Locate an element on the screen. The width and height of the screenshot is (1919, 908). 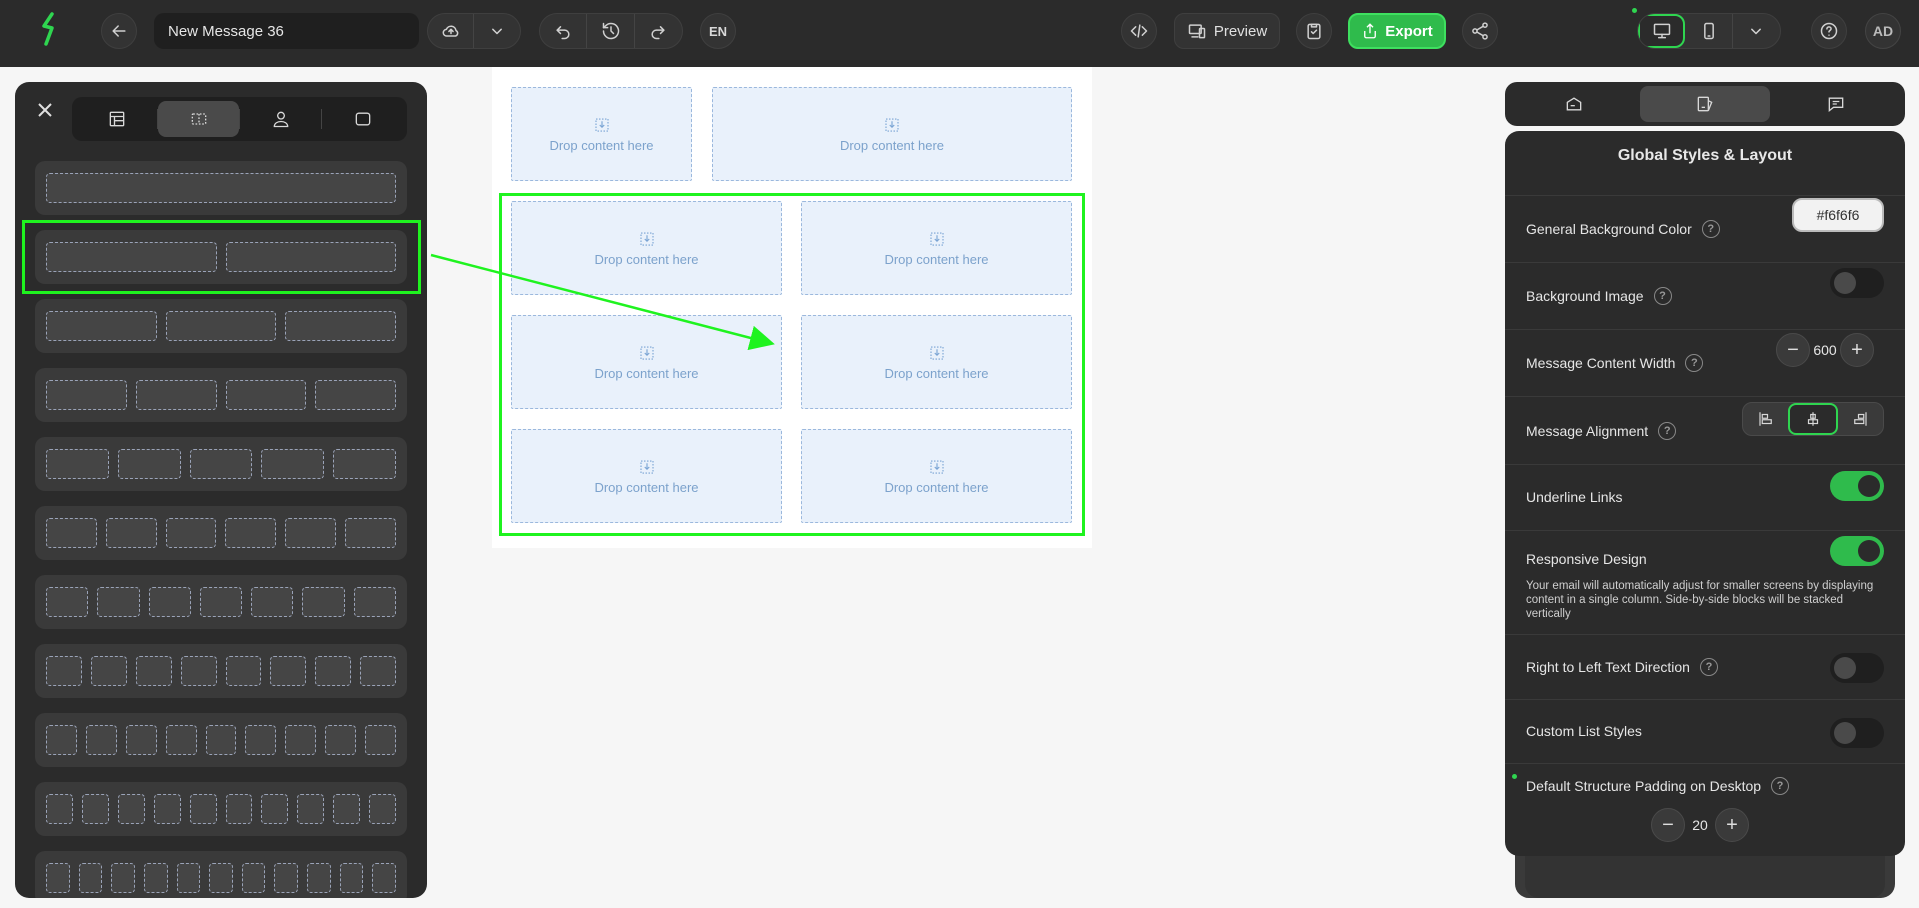
tab-structures is located at coordinates (198, 119).